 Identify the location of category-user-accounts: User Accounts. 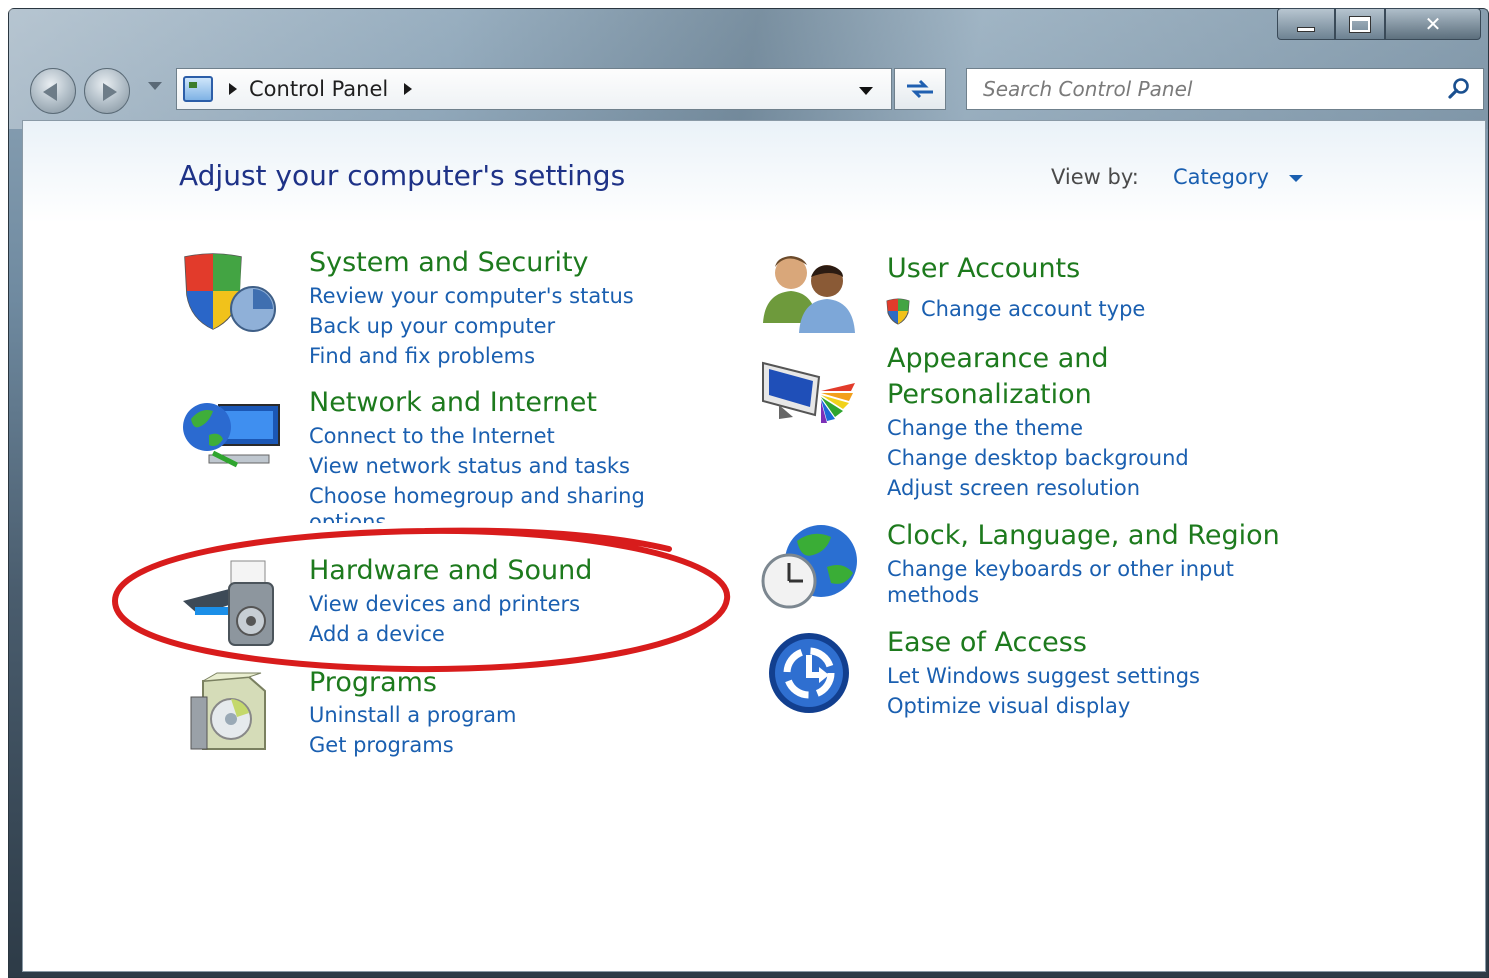
(983, 269).